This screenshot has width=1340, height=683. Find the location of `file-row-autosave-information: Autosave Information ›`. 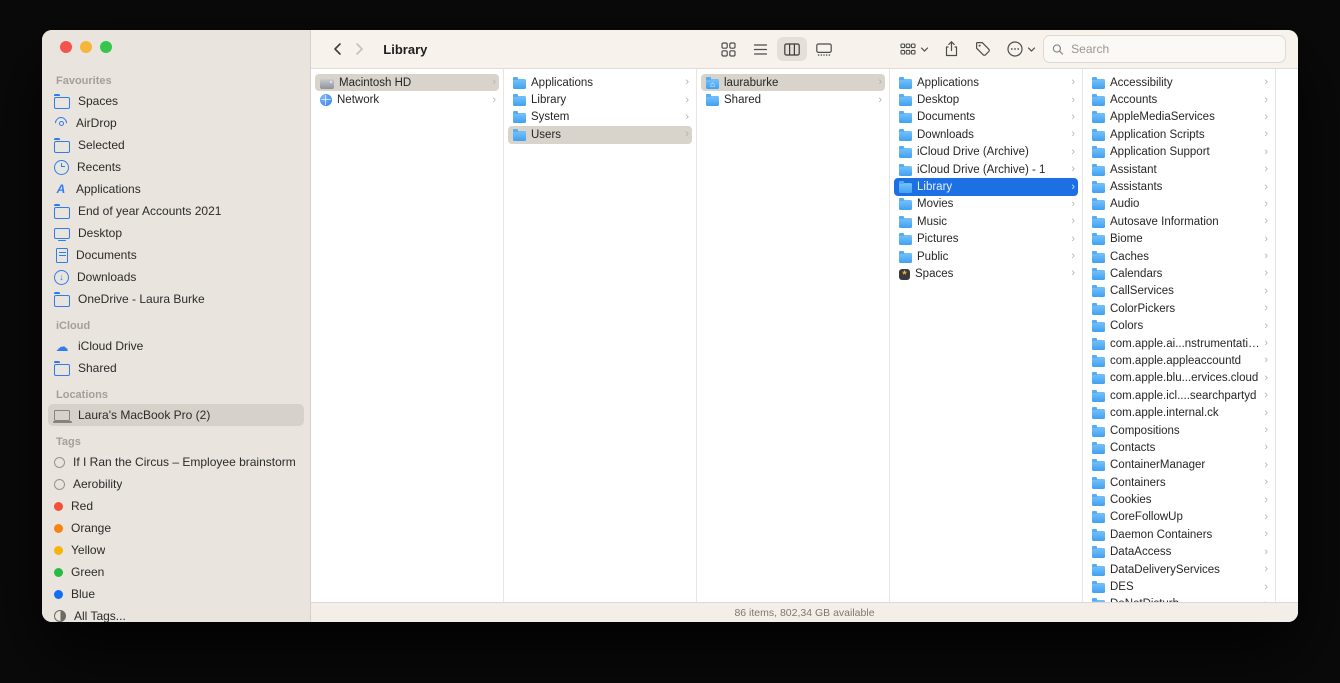

file-row-autosave-information: Autosave Information › is located at coordinates (1179, 221).